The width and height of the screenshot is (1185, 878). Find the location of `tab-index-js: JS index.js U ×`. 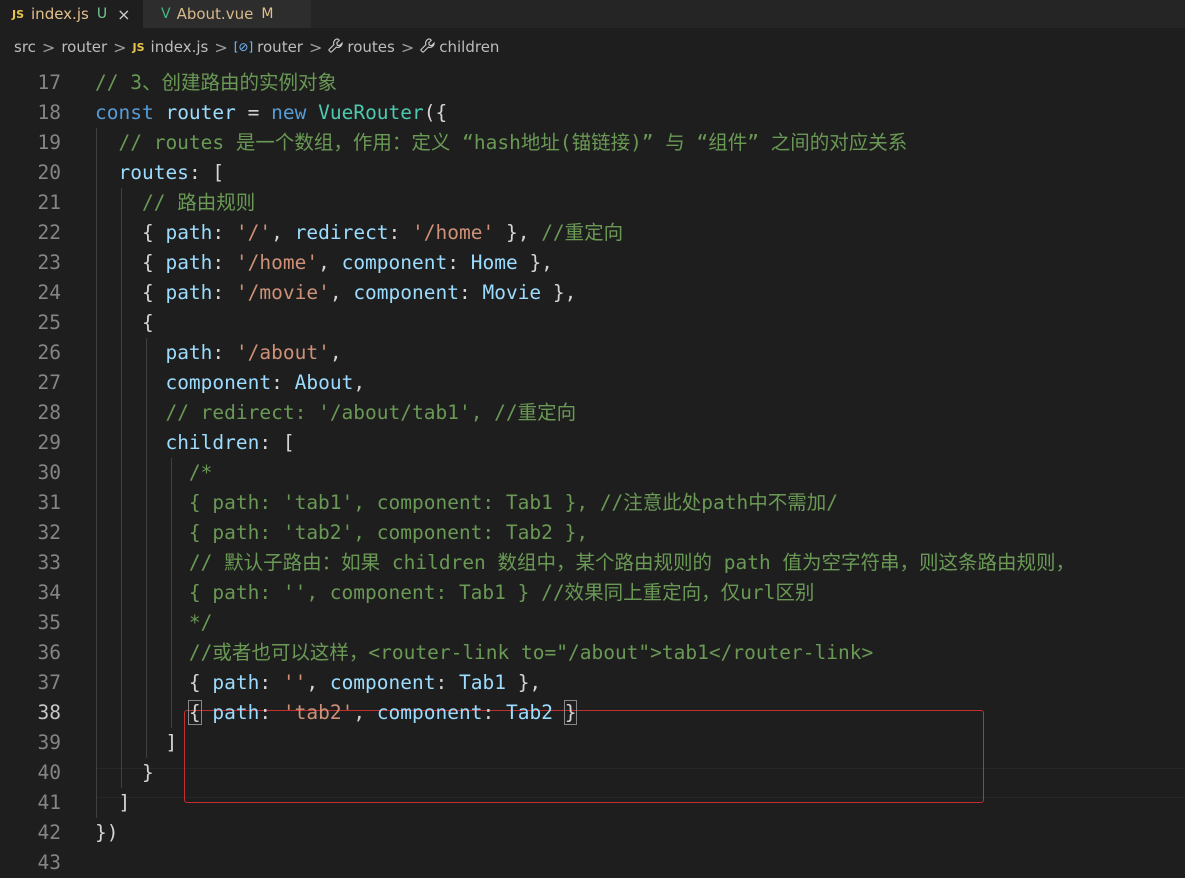

tab-index-js: JS index.js U × is located at coordinates (71, 14).